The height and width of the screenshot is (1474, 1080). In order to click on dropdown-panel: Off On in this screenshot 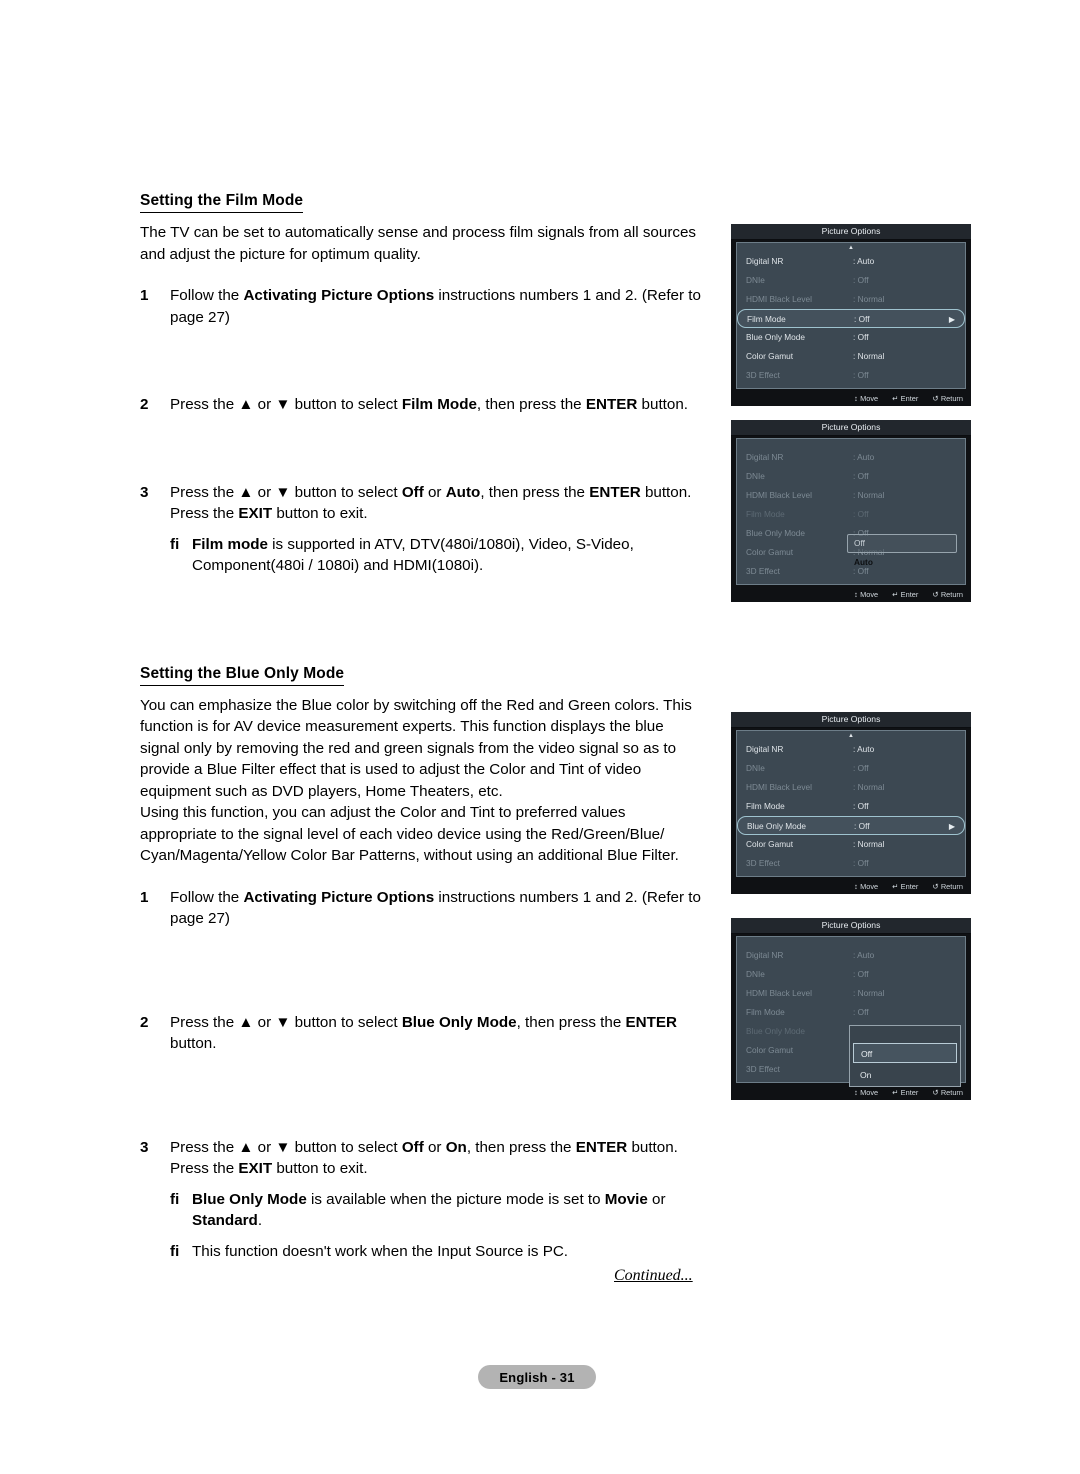, I will do `click(905, 1056)`.